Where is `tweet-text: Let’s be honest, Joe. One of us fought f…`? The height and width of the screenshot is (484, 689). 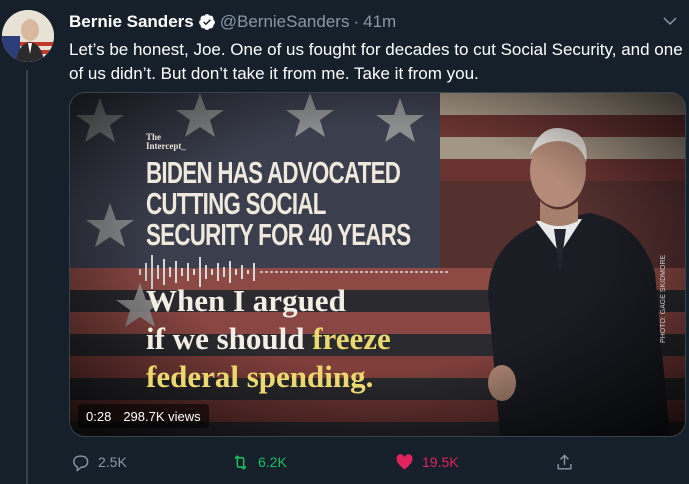
tweet-text: Let’s be honest, Joe. One of us fought f… is located at coordinates (376, 61).